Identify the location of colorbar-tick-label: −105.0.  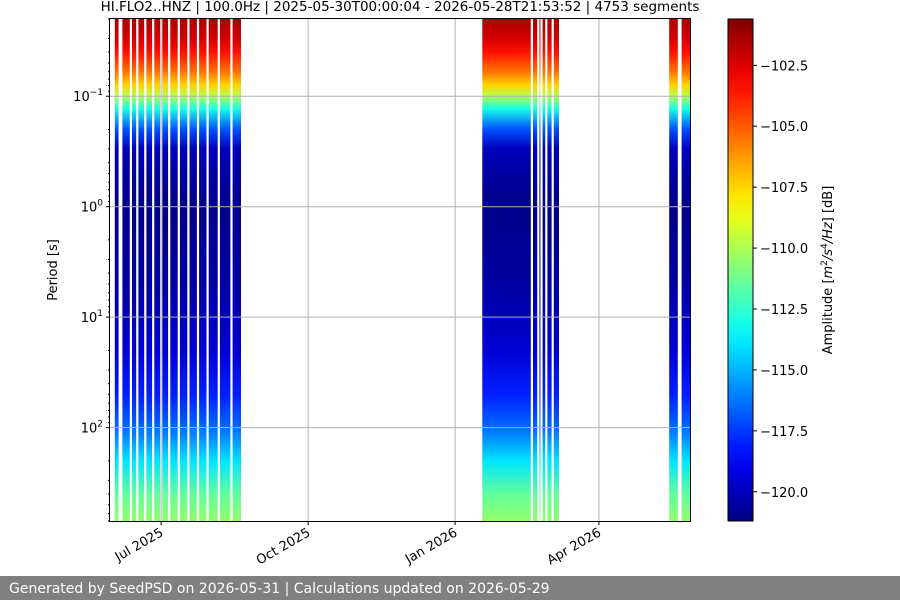
(784, 127).